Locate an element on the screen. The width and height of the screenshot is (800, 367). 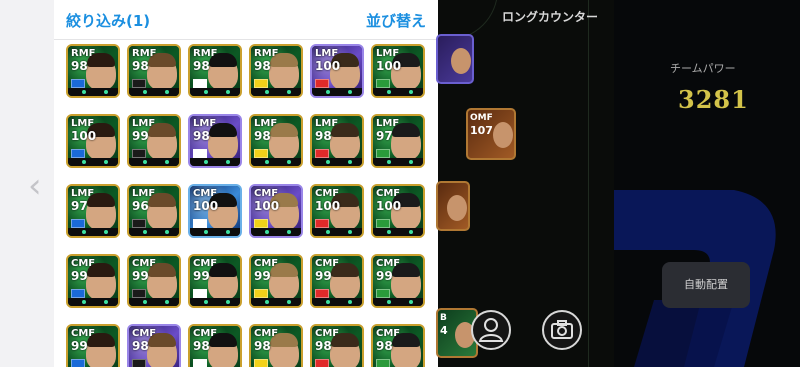
camera-button is located at coordinates (562, 330).